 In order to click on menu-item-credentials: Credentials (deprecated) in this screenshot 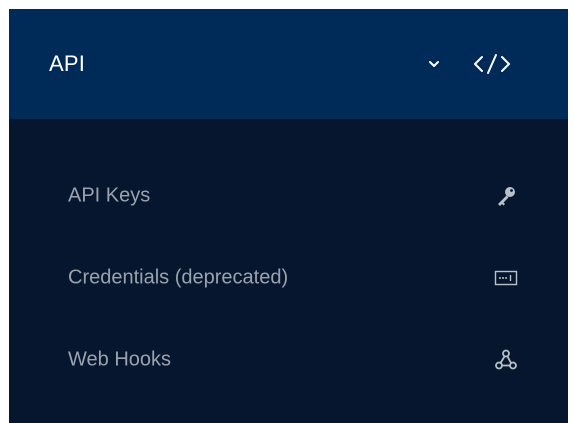, I will do `click(288, 278)`.